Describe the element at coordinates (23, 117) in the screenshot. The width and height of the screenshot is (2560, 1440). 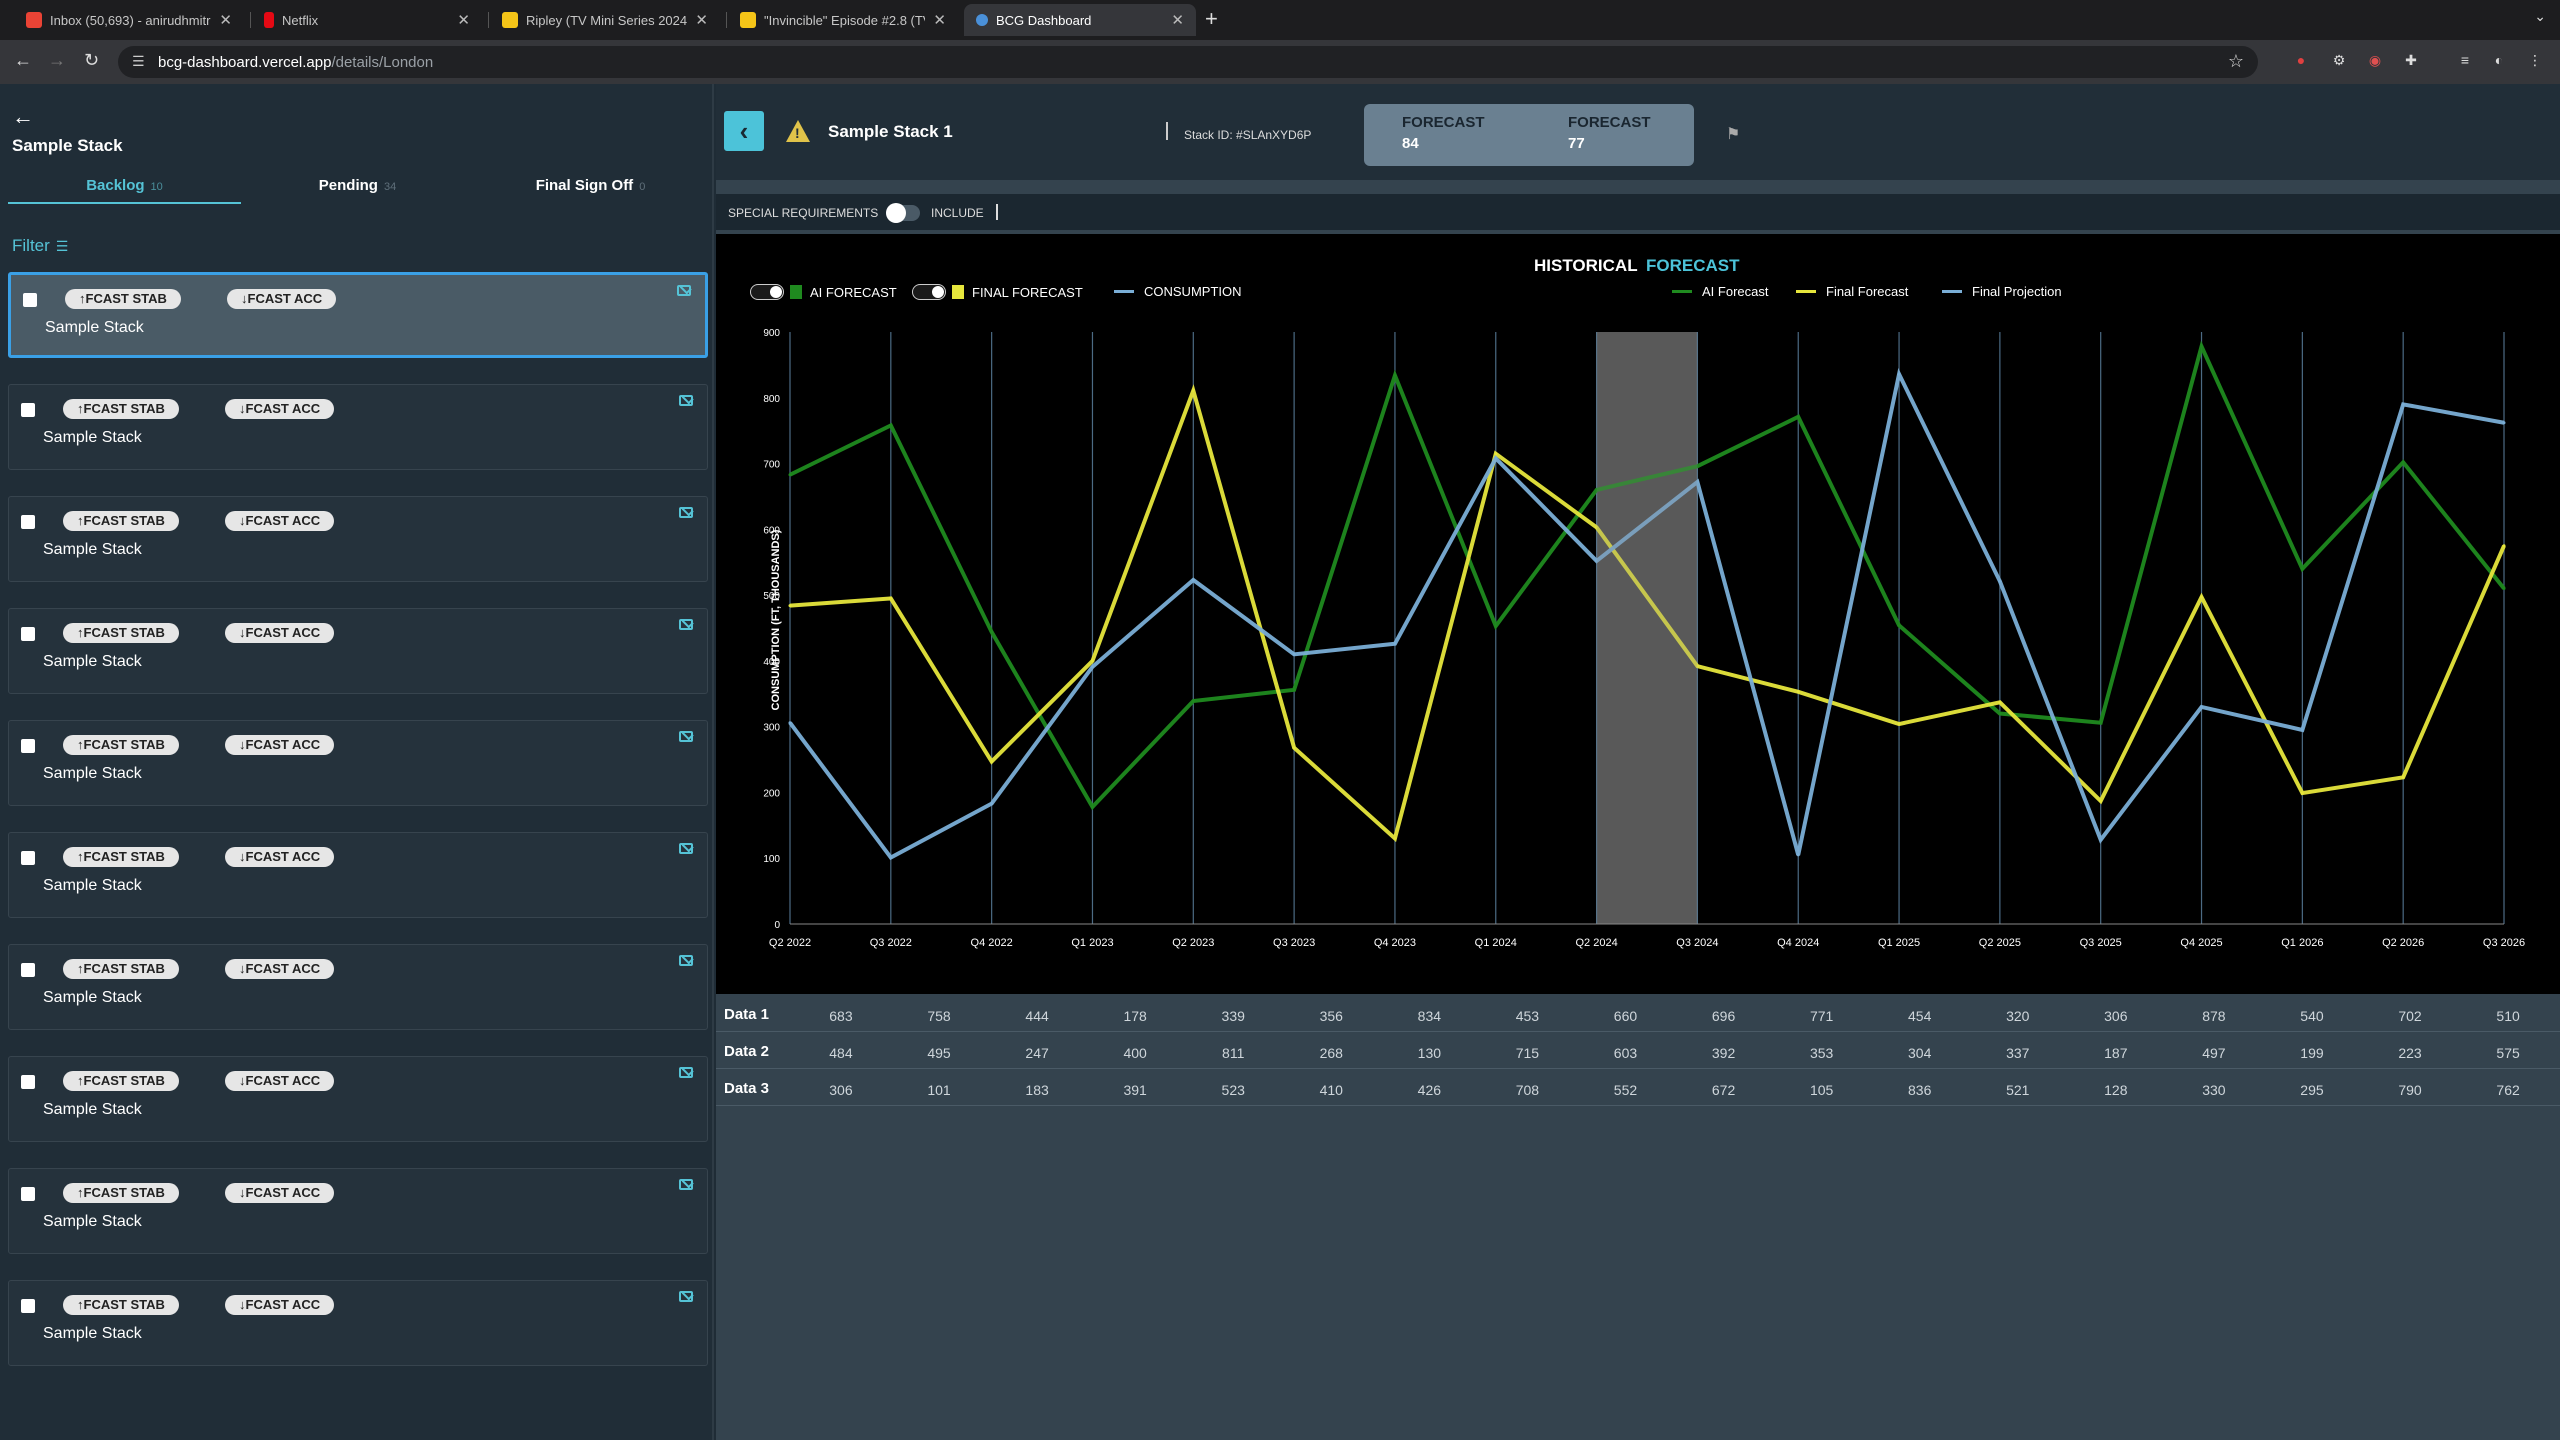
I see `back-arrow-icon: ←` at that location.